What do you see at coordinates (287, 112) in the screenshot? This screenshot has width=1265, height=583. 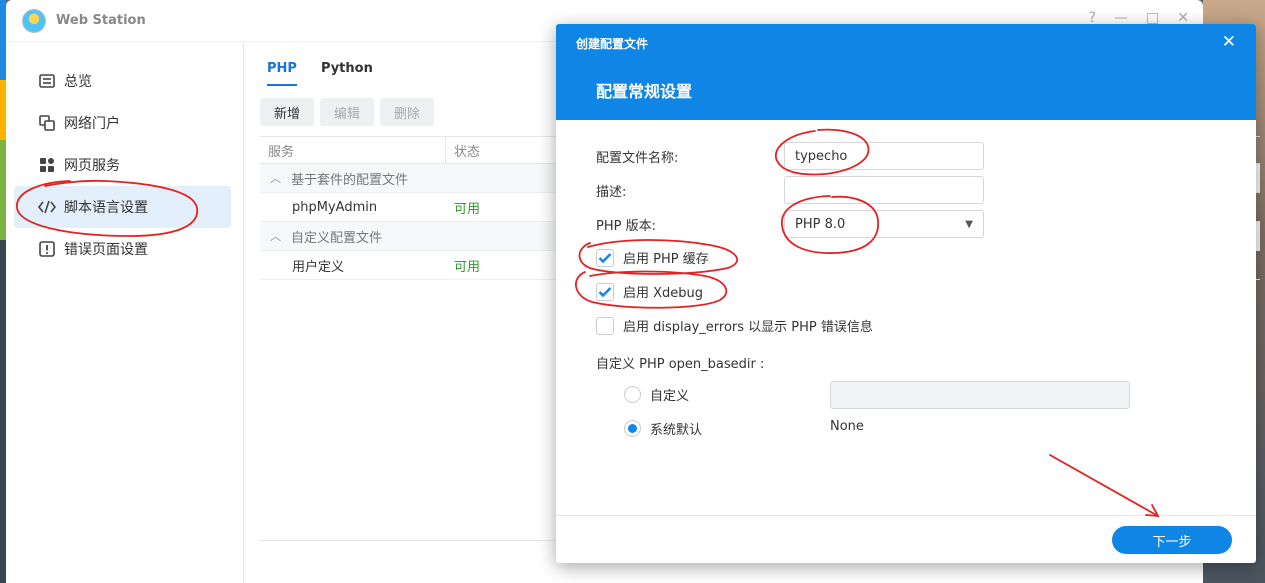 I see `add-button: 新增` at bounding box center [287, 112].